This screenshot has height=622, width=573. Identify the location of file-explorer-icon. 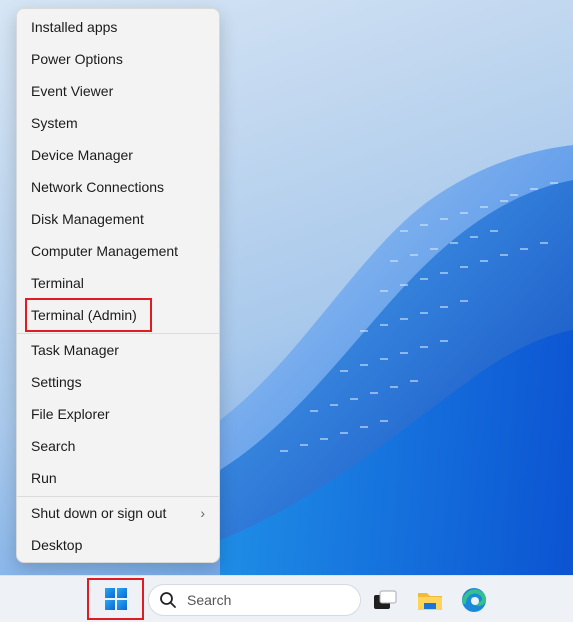
(430, 601).